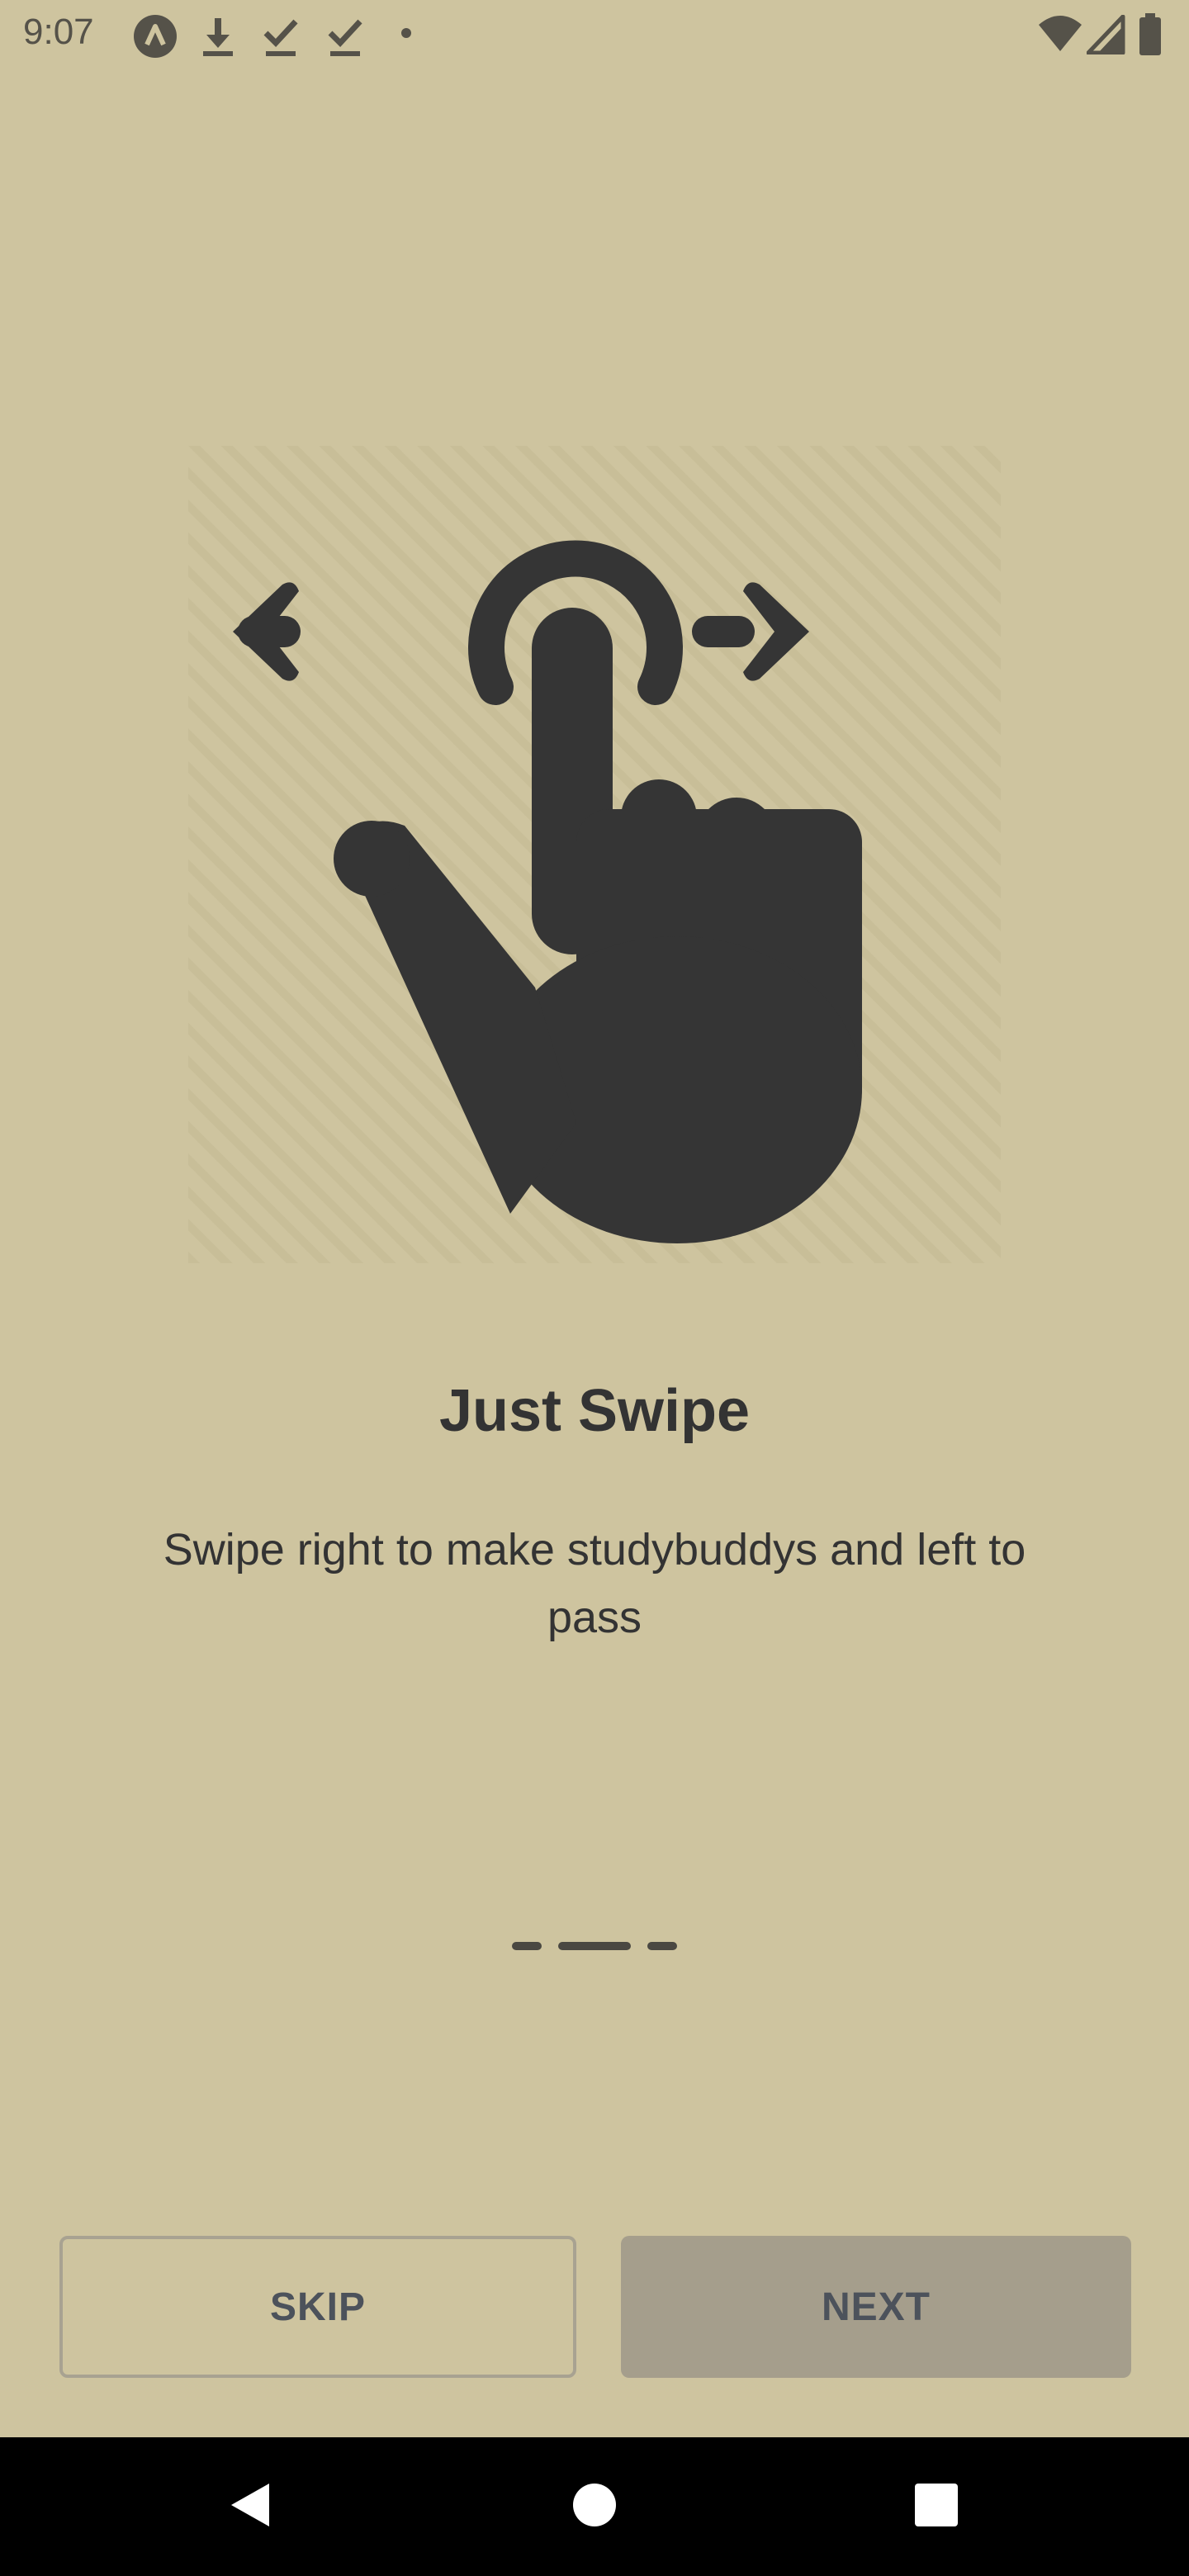 This screenshot has width=1189, height=2576. I want to click on wifi-icon, so click(1060, 37).